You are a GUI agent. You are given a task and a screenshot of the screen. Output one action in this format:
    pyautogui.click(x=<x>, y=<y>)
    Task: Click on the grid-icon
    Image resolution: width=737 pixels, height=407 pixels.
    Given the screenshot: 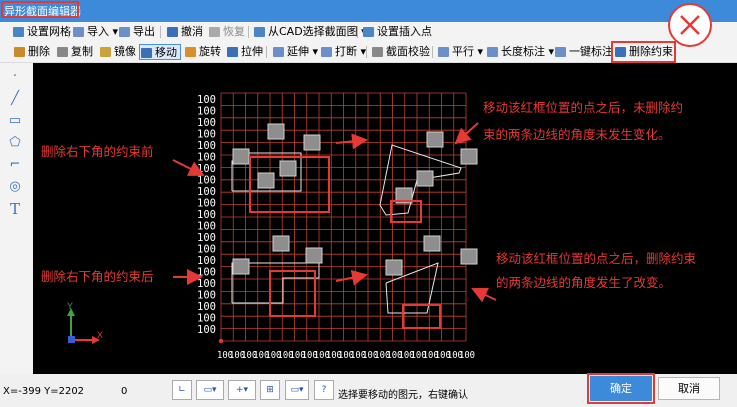 What is the action you would take?
    pyautogui.click(x=18, y=32)
    